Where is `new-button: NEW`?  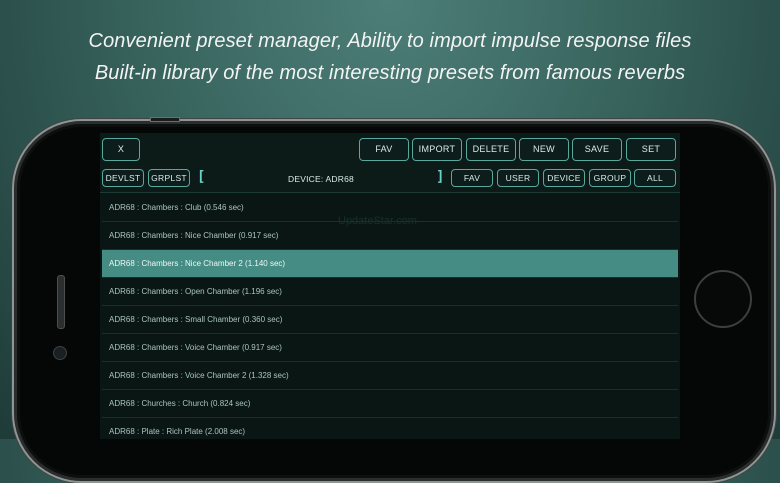
new-button: NEW is located at coordinates (544, 149).